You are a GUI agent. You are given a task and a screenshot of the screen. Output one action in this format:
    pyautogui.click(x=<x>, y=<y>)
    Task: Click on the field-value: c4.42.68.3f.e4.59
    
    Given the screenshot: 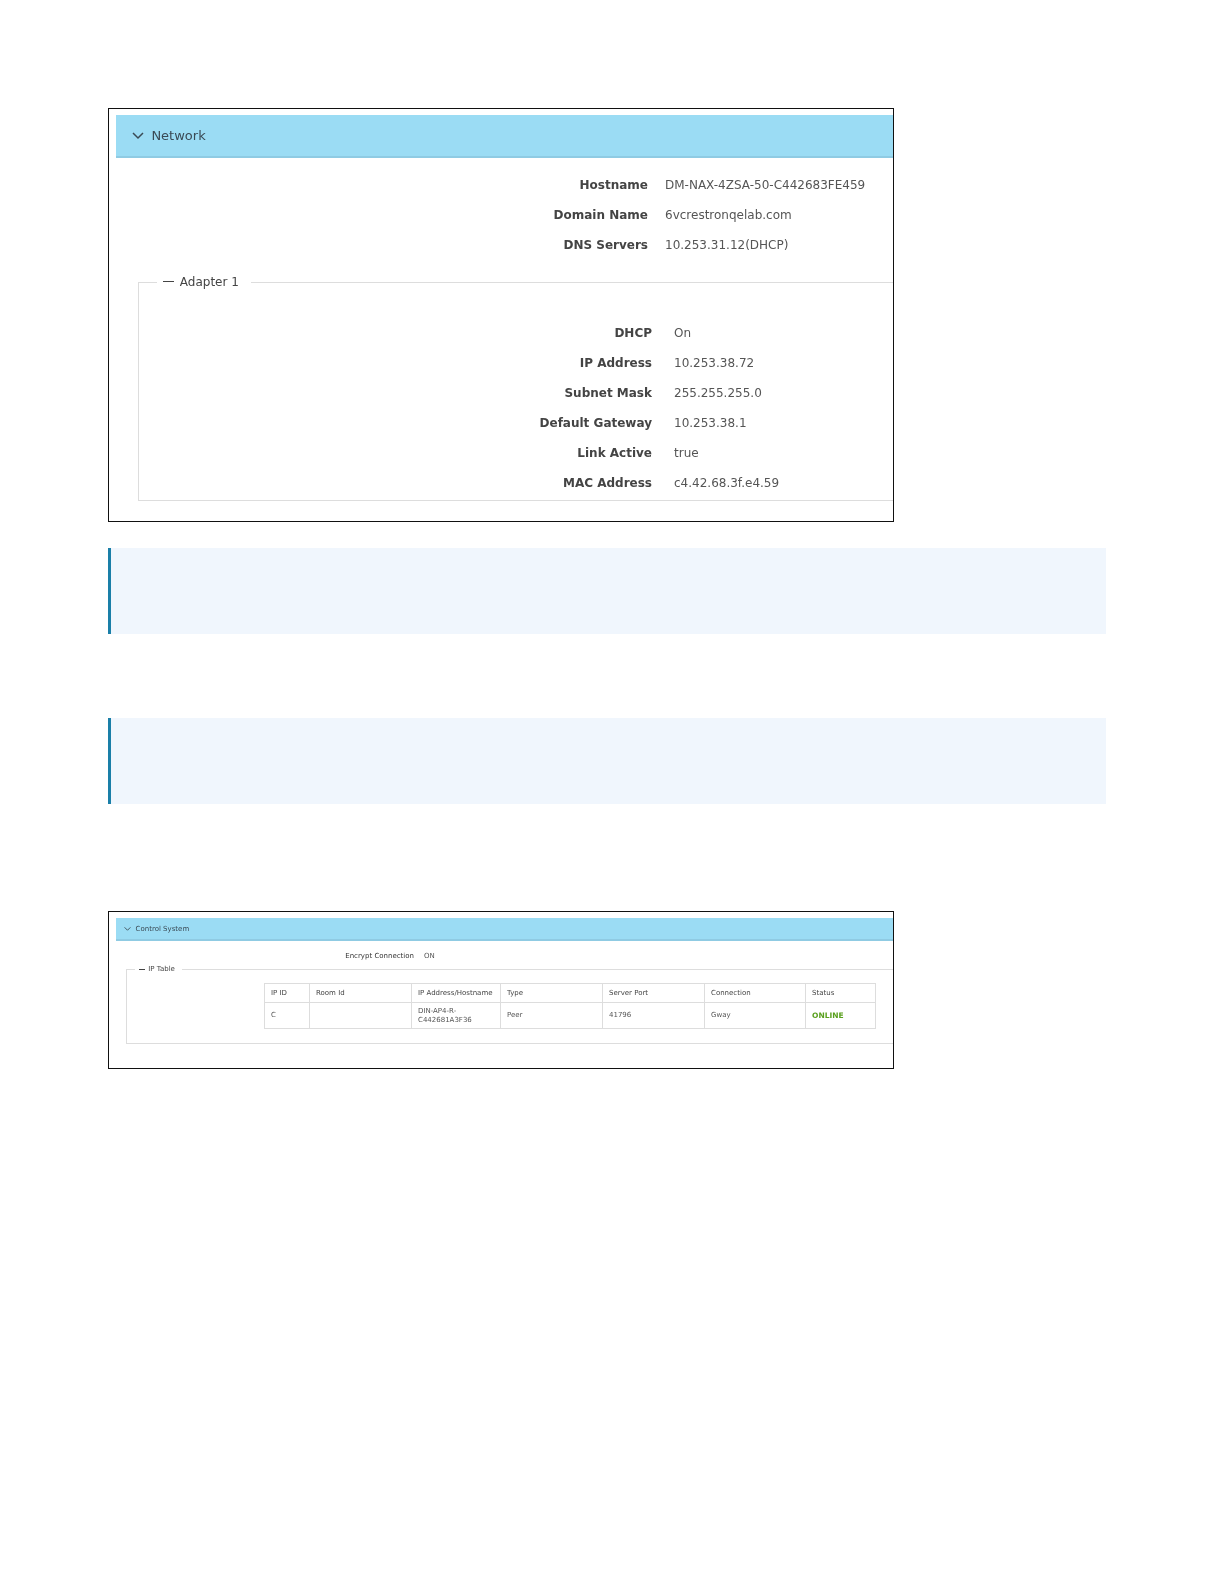 What is the action you would take?
    pyautogui.click(x=727, y=483)
    